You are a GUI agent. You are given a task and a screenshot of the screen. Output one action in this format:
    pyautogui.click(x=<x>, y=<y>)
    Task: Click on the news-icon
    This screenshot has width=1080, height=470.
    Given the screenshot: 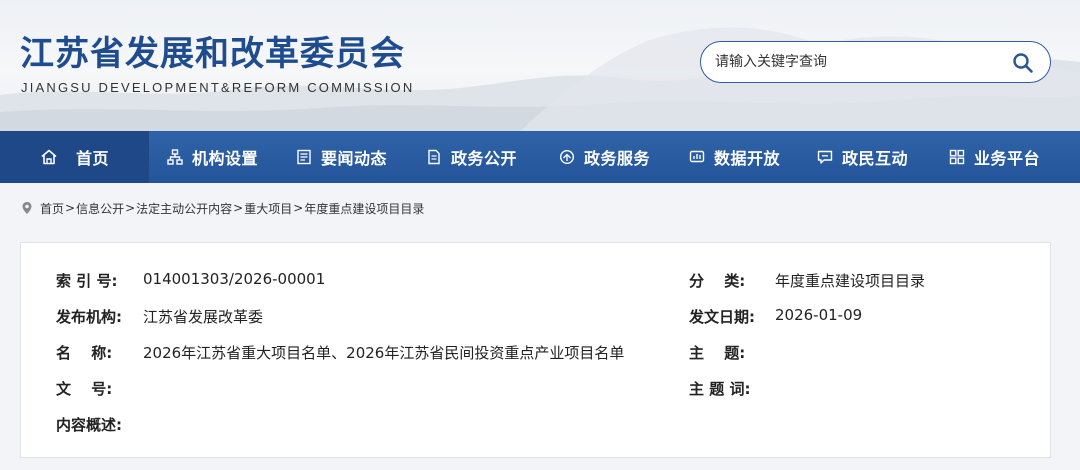 What is the action you would take?
    pyautogui.click(x=304, y=157)
    